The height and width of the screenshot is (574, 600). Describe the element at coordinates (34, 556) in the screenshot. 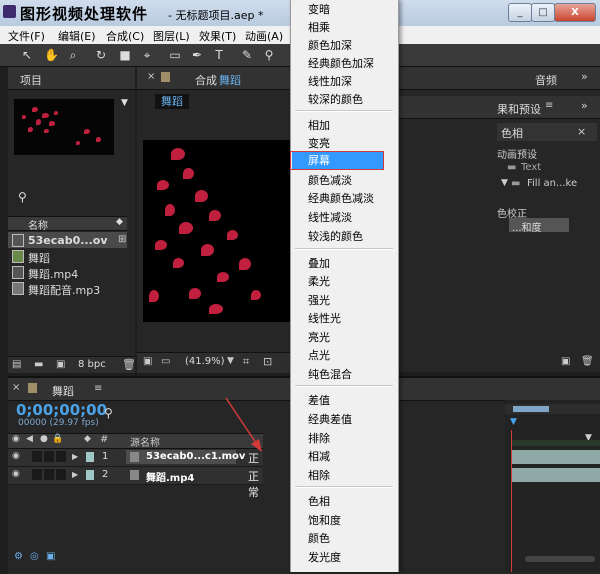

I see `timeline-modes-icon: ◎` at that location.